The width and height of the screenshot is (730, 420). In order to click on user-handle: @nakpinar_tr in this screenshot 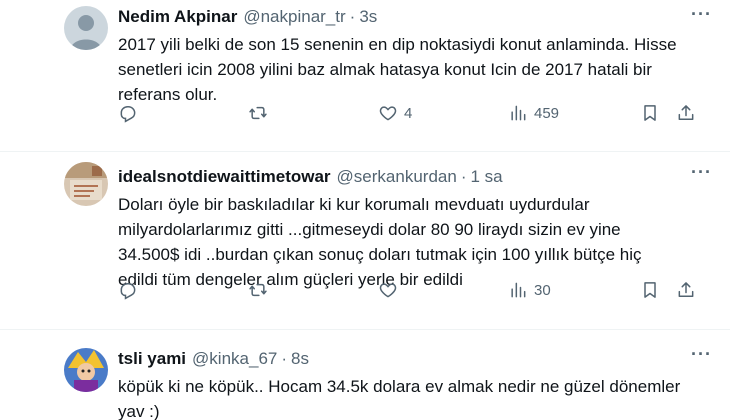, I will do `click(294, 17)`.